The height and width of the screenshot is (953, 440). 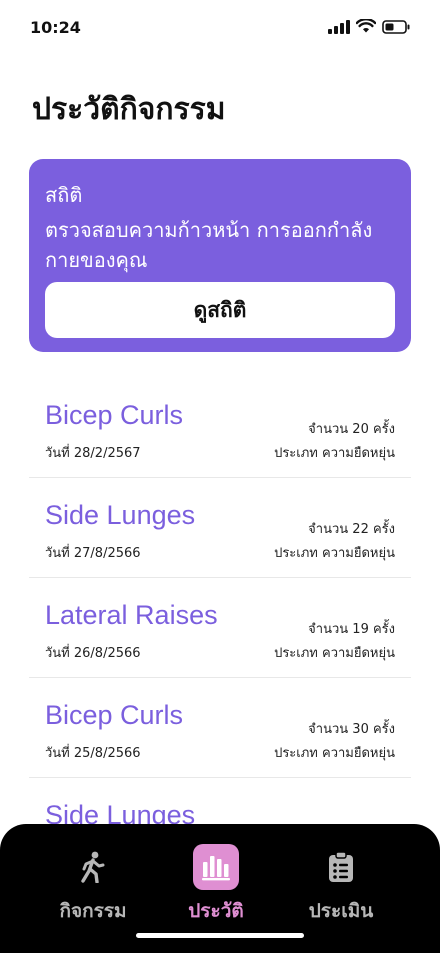 What do you see at coordinates (131, 615) in the screenshot?
I see `exercise-name: Lateral Raises` at bounding box center [131, 615].